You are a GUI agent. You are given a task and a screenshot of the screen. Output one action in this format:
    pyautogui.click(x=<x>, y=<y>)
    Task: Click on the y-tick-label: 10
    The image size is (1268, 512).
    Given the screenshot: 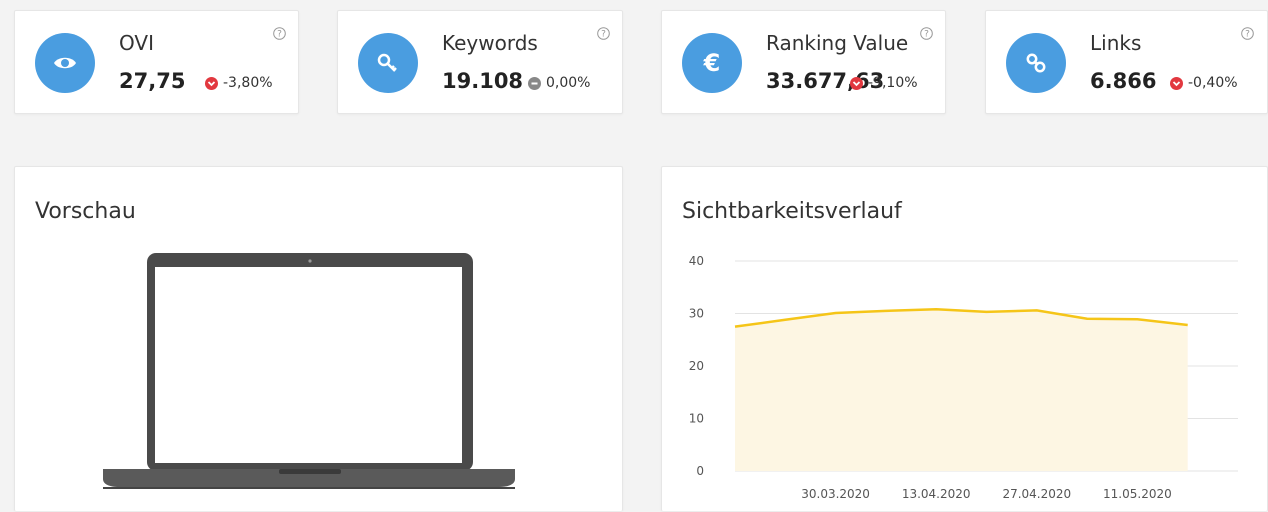 What is the action you would take?
    pyautogui.click(x=696, y=419)
    